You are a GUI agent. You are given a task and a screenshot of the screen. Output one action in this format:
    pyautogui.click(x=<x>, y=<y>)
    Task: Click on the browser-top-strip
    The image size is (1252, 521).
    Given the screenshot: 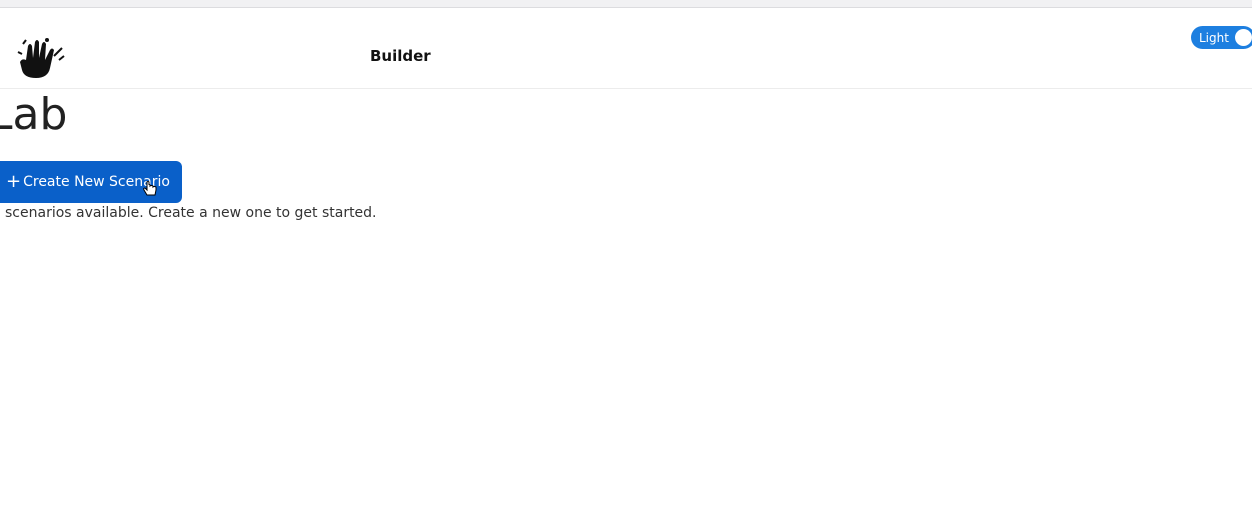 What is the action you would take?
    pyautogui.click(x=626, y=4)
    